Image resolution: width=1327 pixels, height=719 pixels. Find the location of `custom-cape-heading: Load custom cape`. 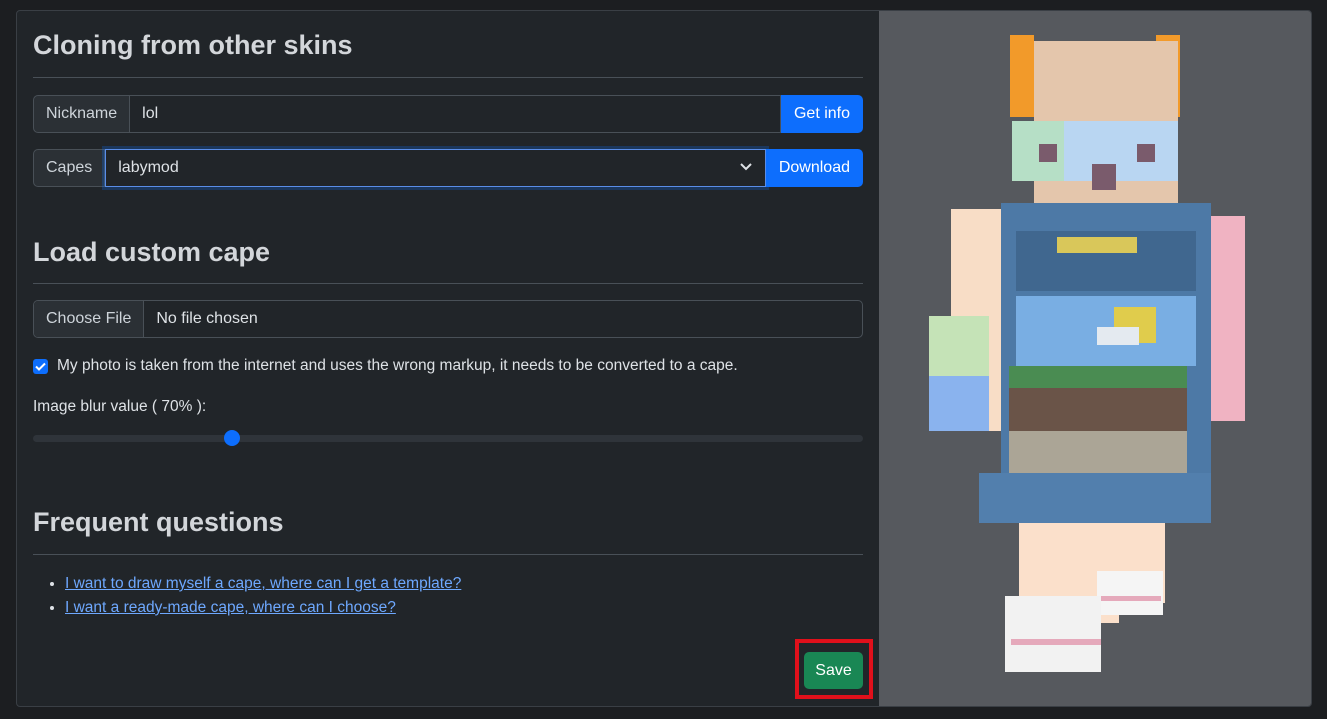

custom-cape-heading: Load custom cape is located at coordinates (152, 252).